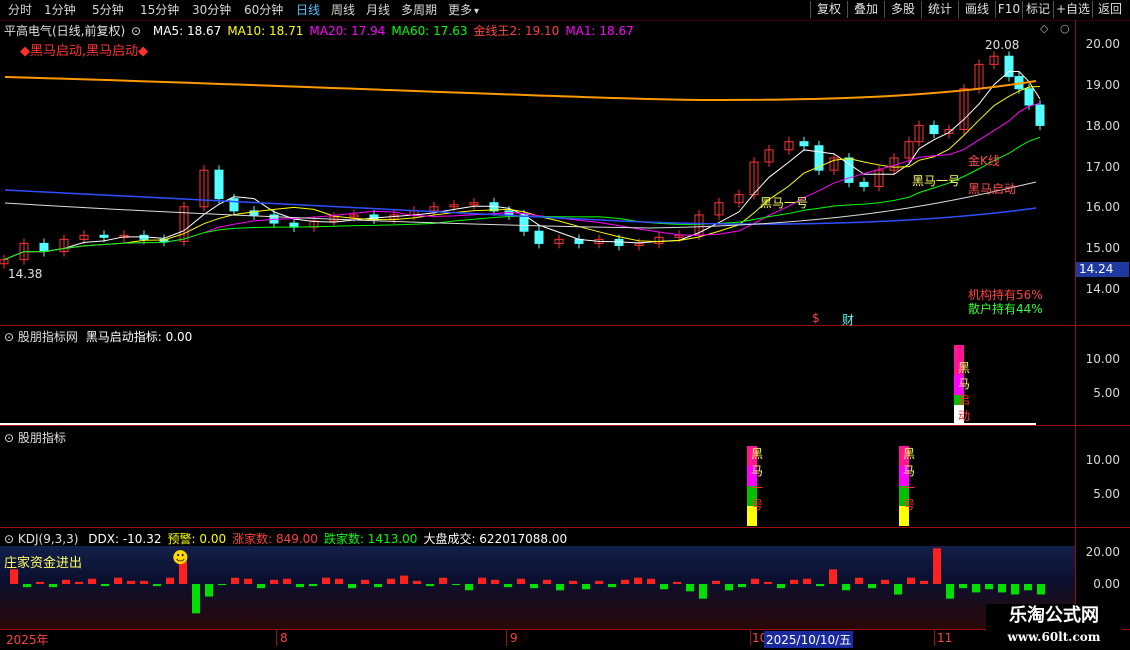 The width and height of the screenshot is (1130, 650). What do you see at coordinates (419, 10) in the screenshot?
I see `period-tab-multi: 多周期` at bounding box center [419, 10].